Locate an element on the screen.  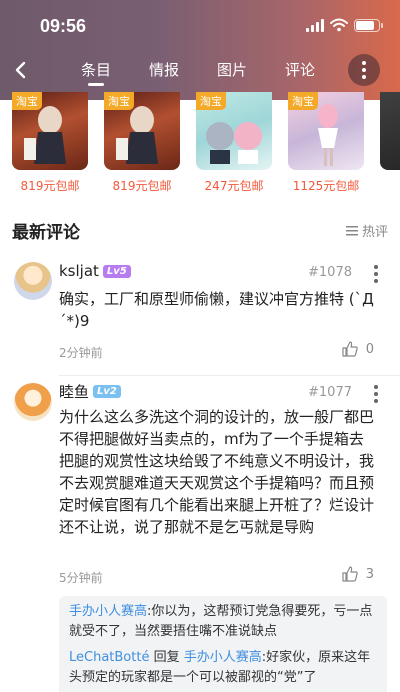
username-text: 睦鱼 is located at coordinates (74, 392).